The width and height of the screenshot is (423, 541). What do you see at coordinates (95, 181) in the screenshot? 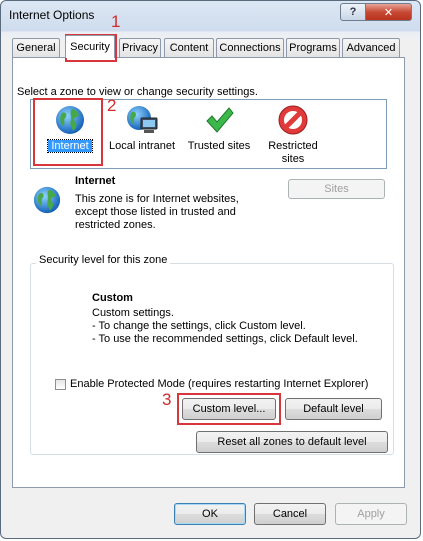
I see `zone-info-title: Internet` at bounding box center [95, 181].